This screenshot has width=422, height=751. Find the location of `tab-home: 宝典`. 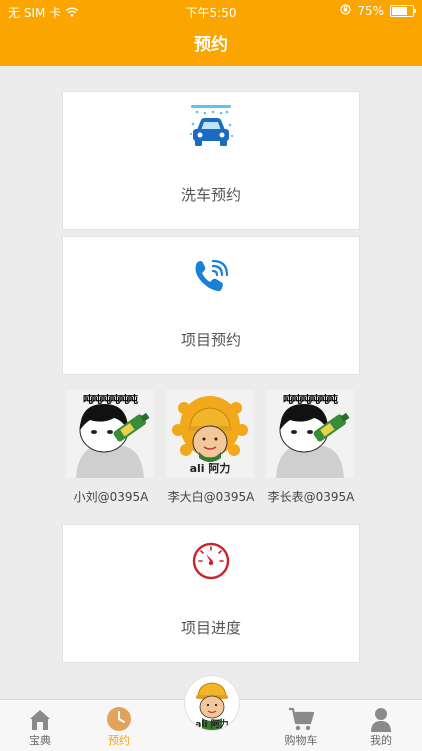

tab-home: 宝典 is located at coordinates (40, 725).